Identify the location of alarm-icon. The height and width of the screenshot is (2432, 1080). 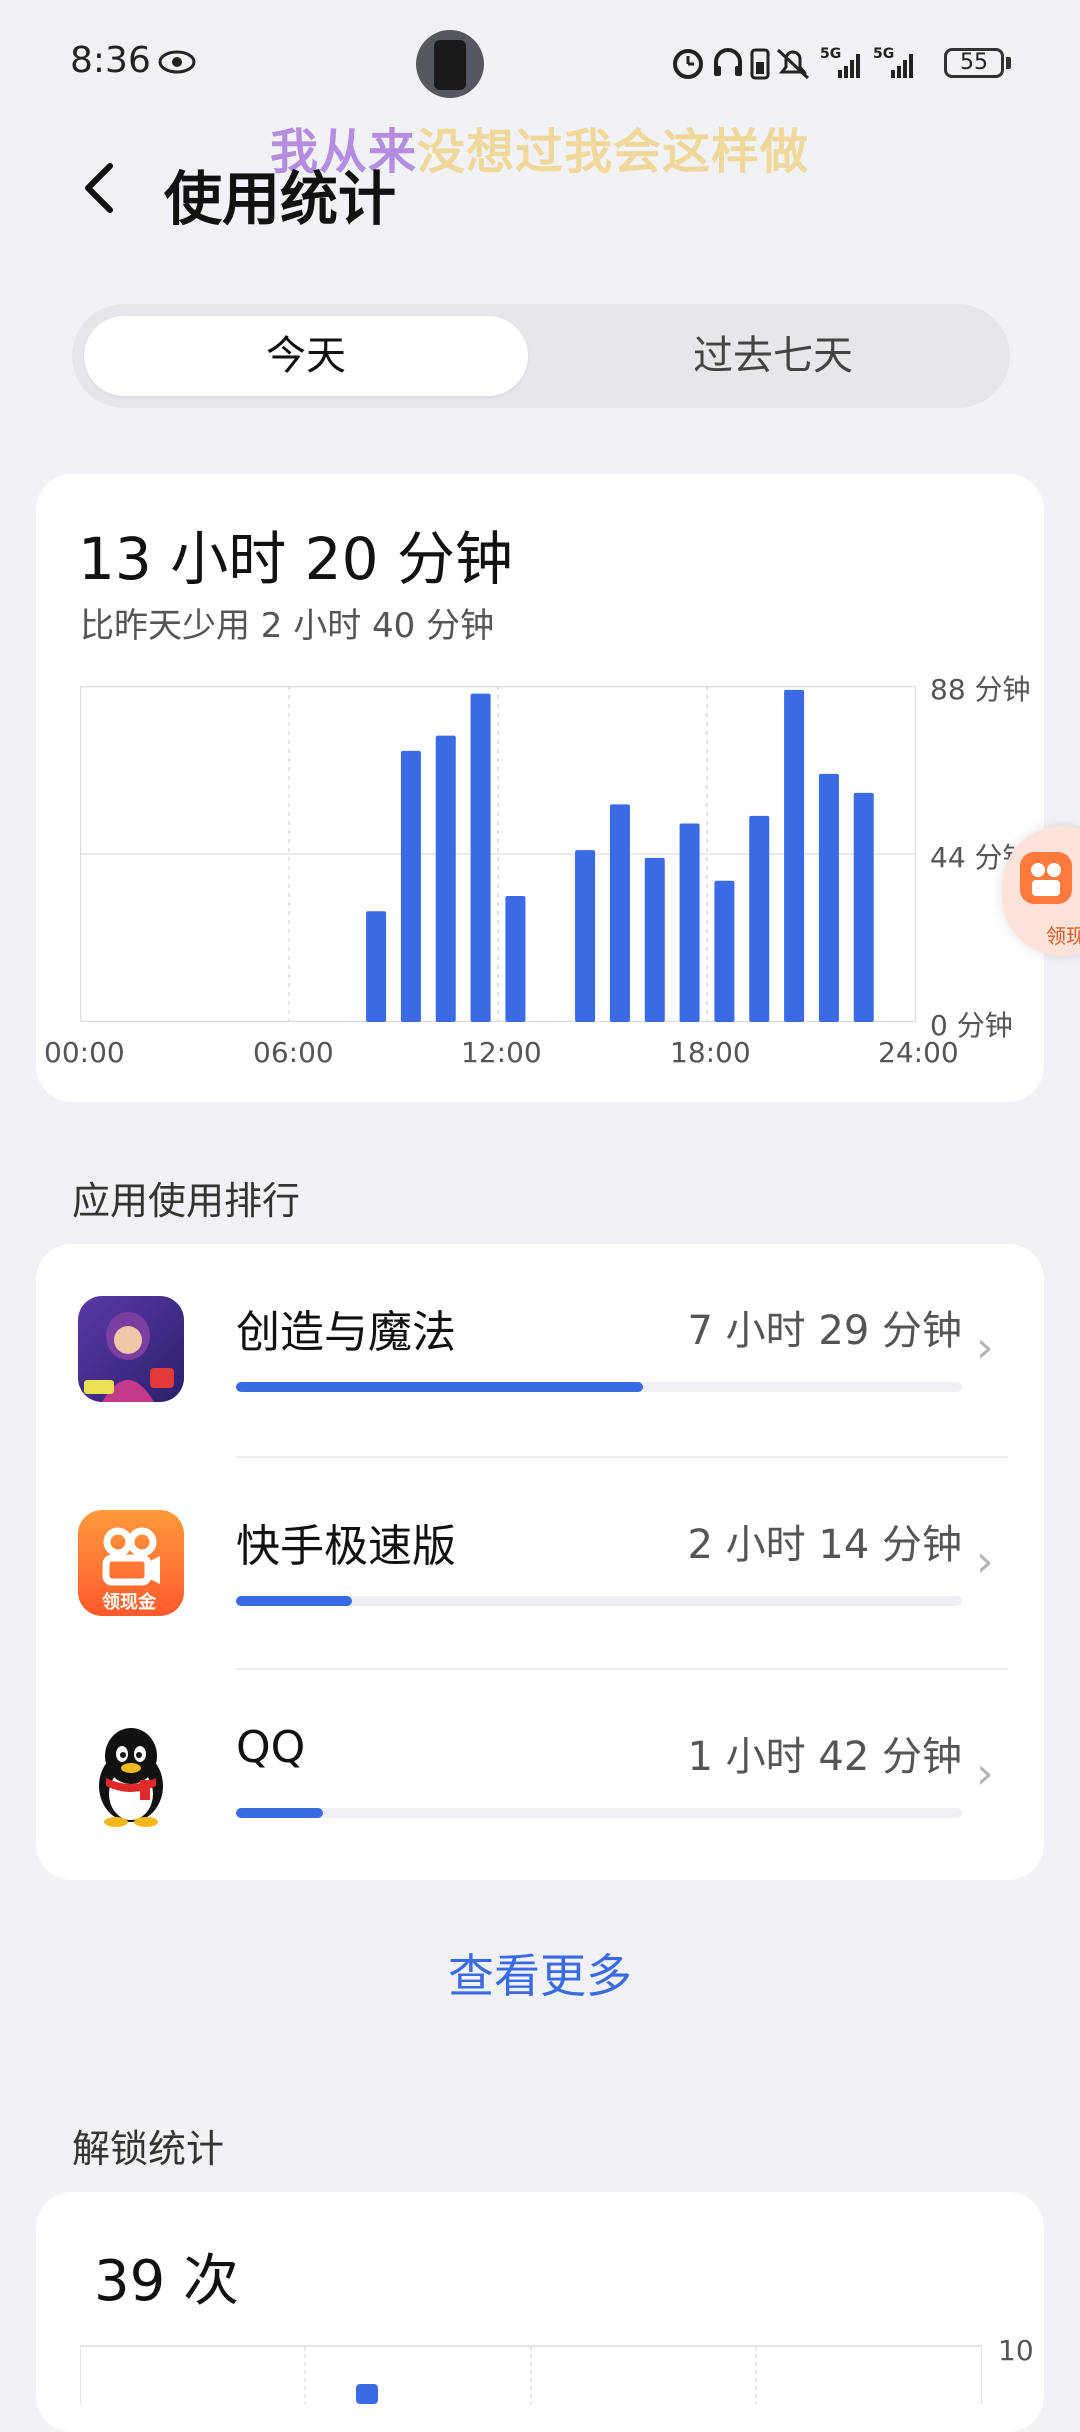
(688, 64).